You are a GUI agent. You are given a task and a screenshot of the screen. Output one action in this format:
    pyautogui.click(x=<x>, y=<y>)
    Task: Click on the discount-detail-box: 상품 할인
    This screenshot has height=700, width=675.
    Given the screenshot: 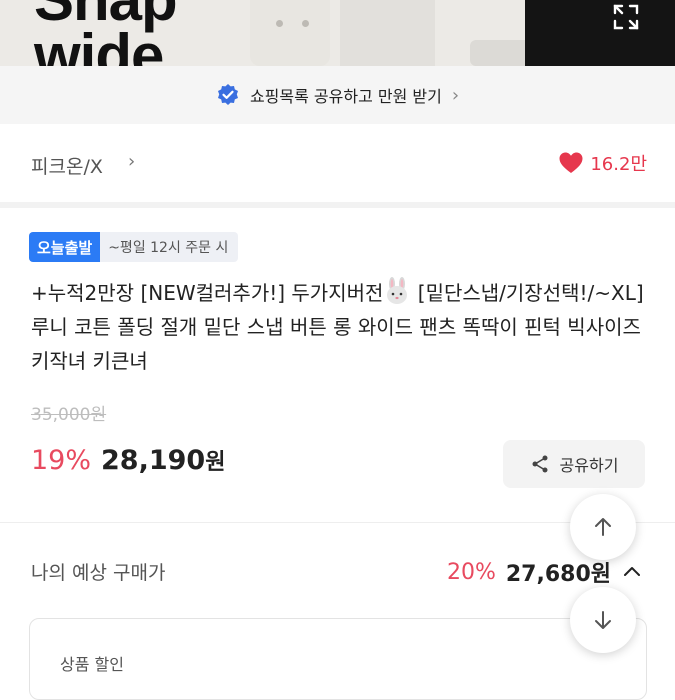 What is the action you would take?
    pyautogui.click(x=338, y=659)
    